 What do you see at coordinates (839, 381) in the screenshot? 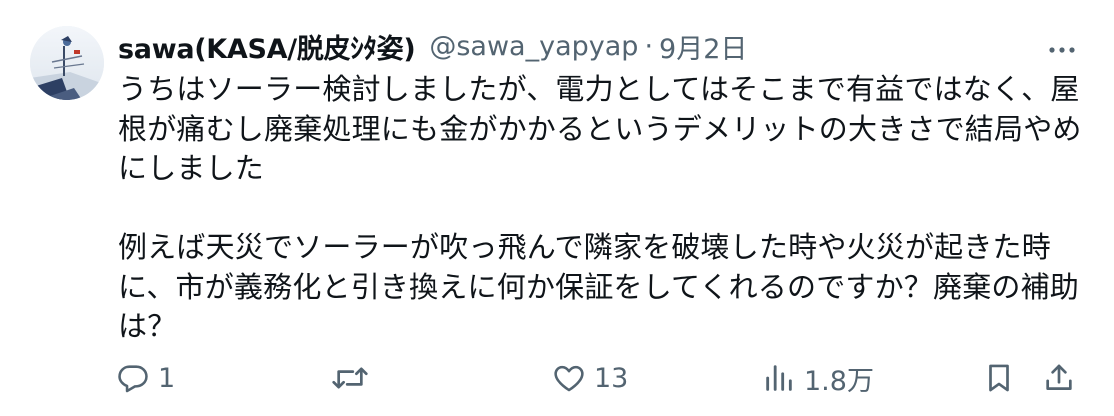
I see `views-count: 1.8万` at bounding box center [839, 381].